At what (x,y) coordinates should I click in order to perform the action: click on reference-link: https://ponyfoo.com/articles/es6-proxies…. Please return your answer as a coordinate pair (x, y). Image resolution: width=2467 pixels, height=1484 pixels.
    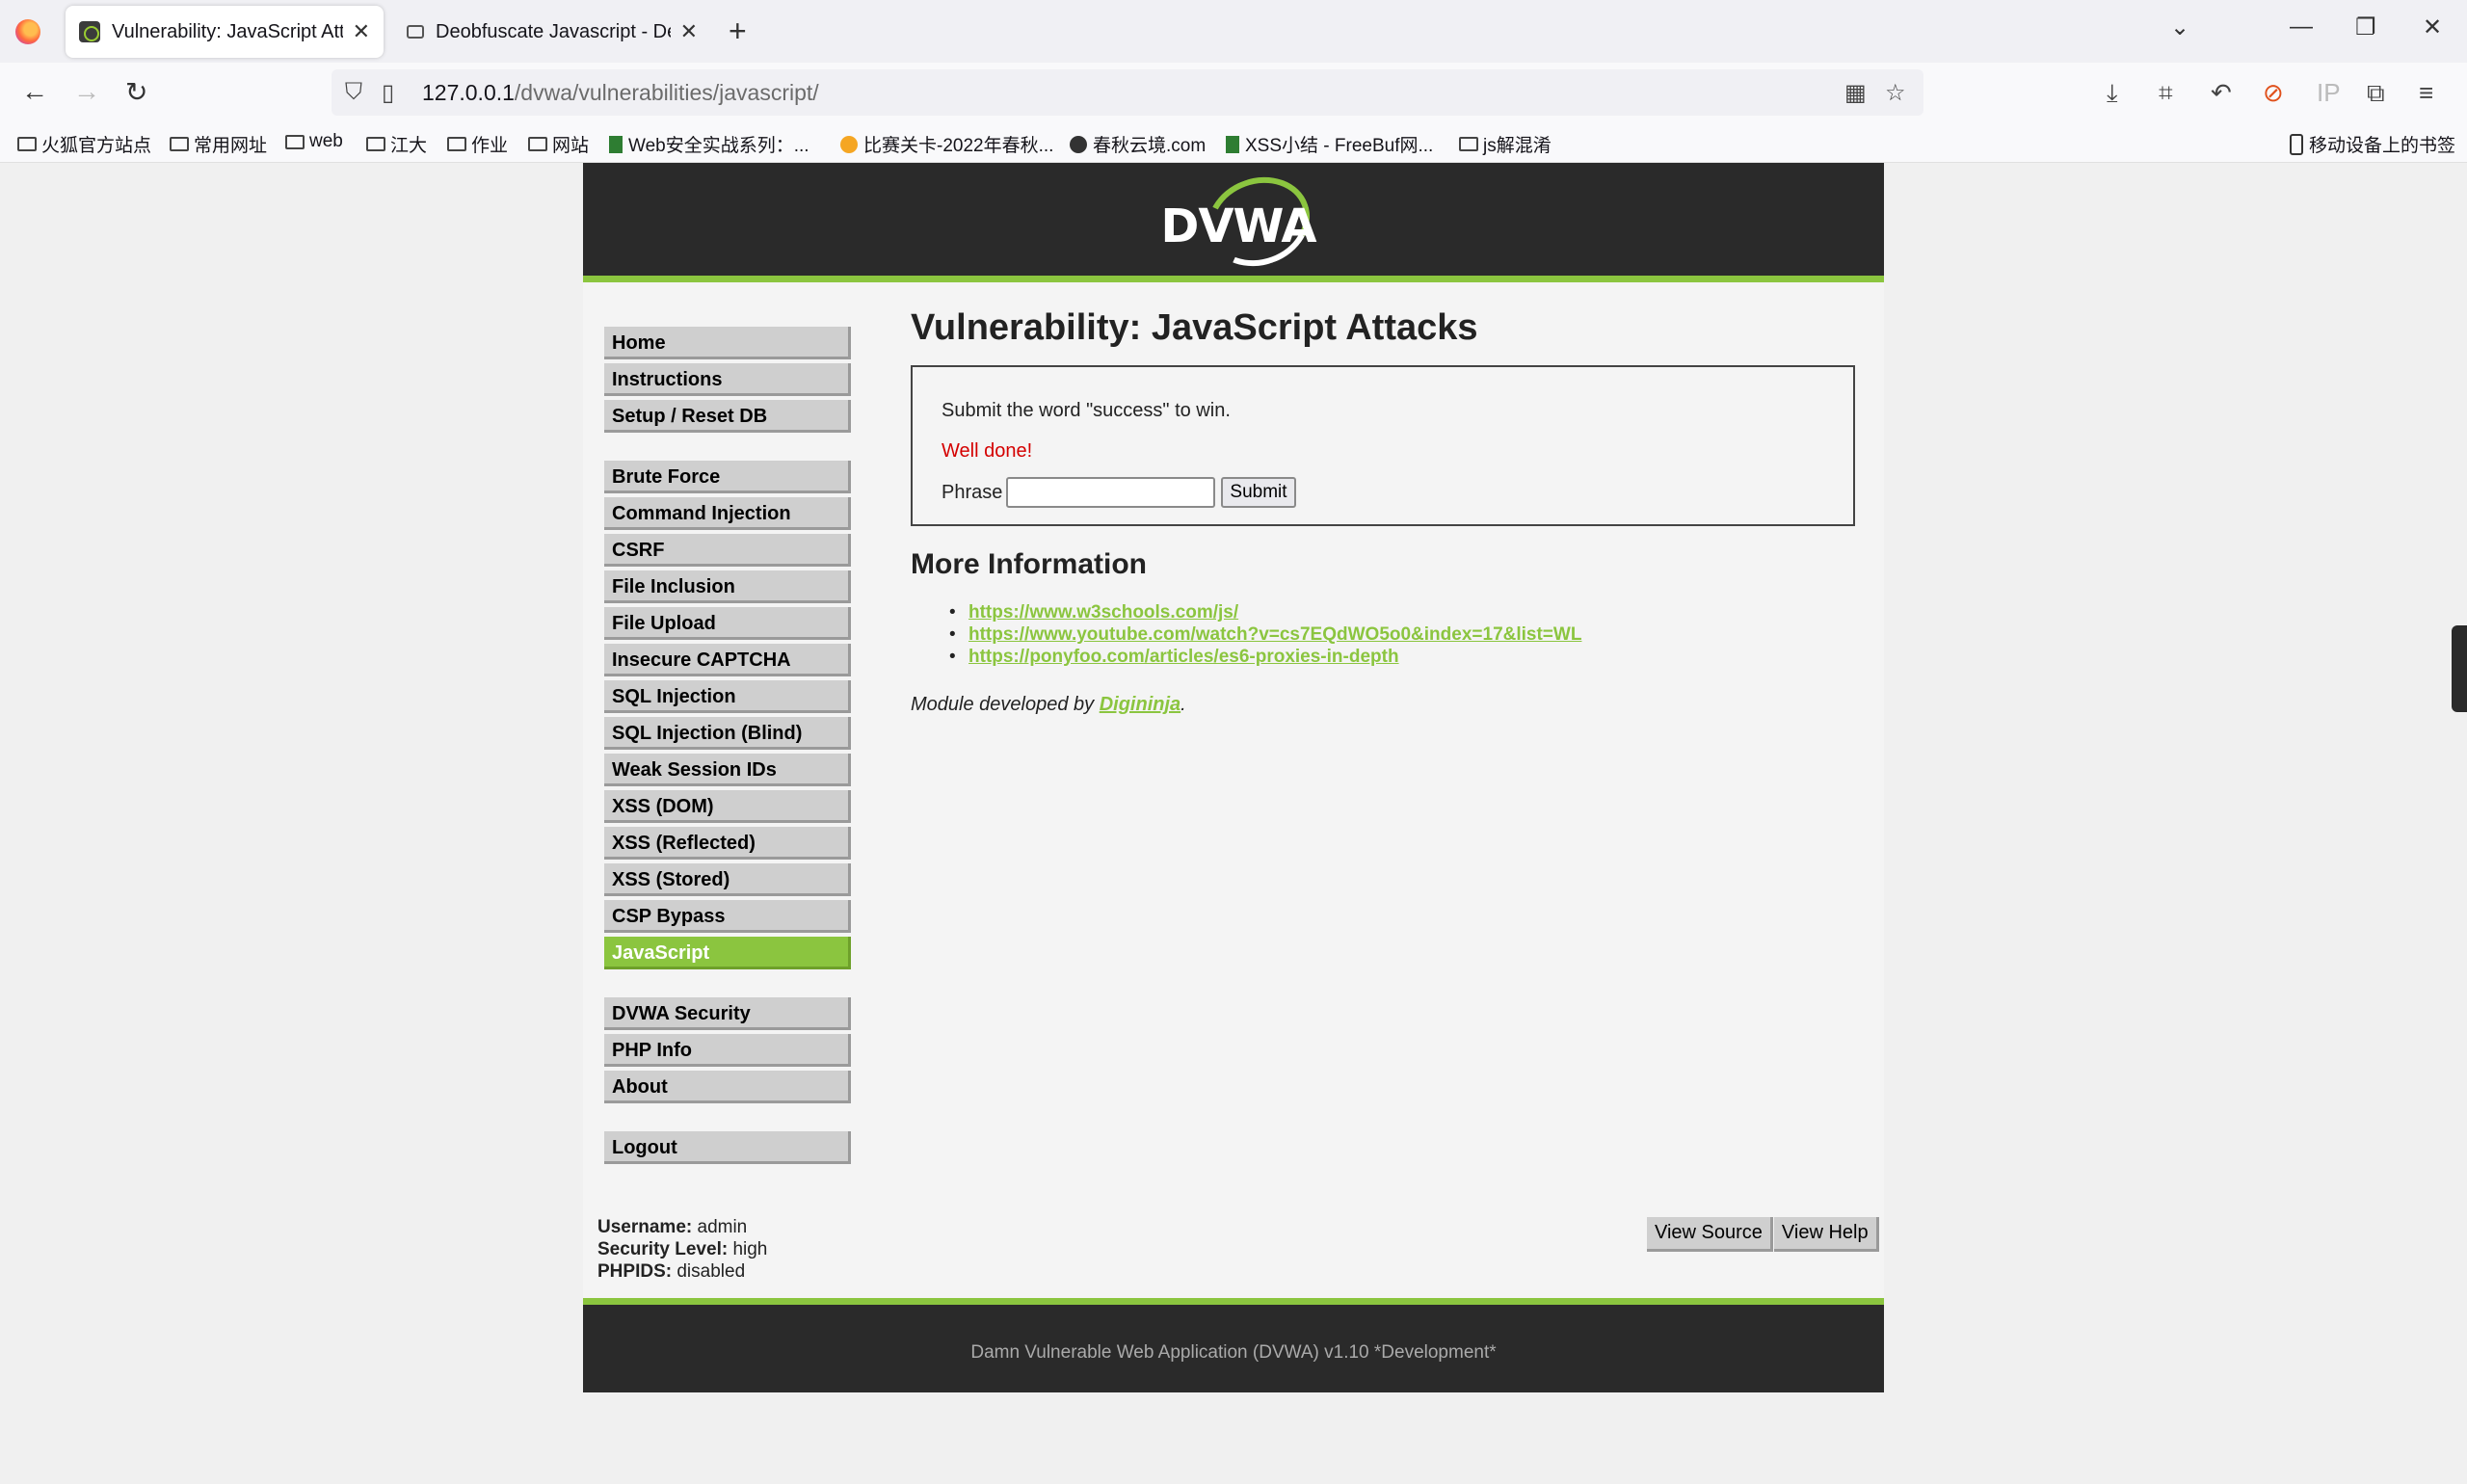
    Looking at the image, I should click on (1183, 657).